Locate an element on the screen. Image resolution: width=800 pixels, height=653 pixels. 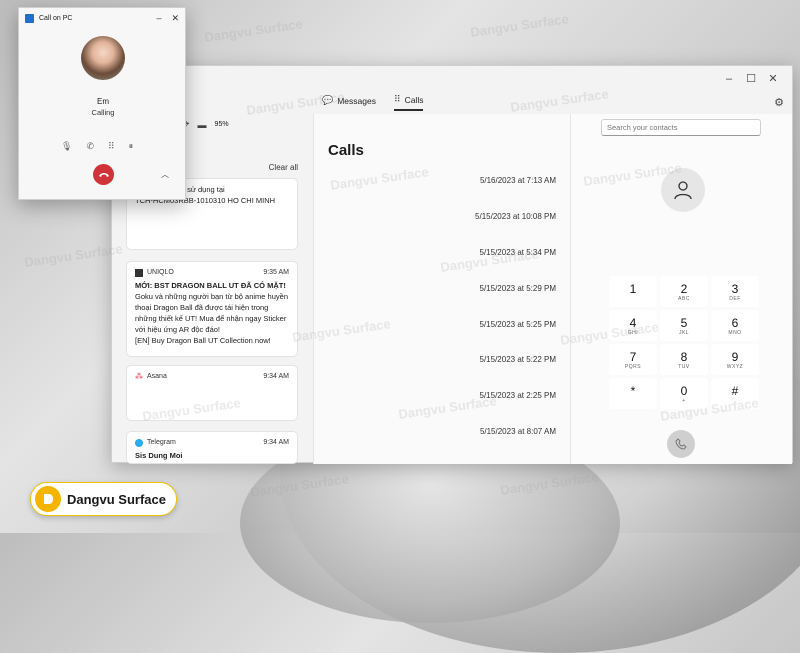
chevron-up-icon: ︿ is located at coordinates (165, 174).